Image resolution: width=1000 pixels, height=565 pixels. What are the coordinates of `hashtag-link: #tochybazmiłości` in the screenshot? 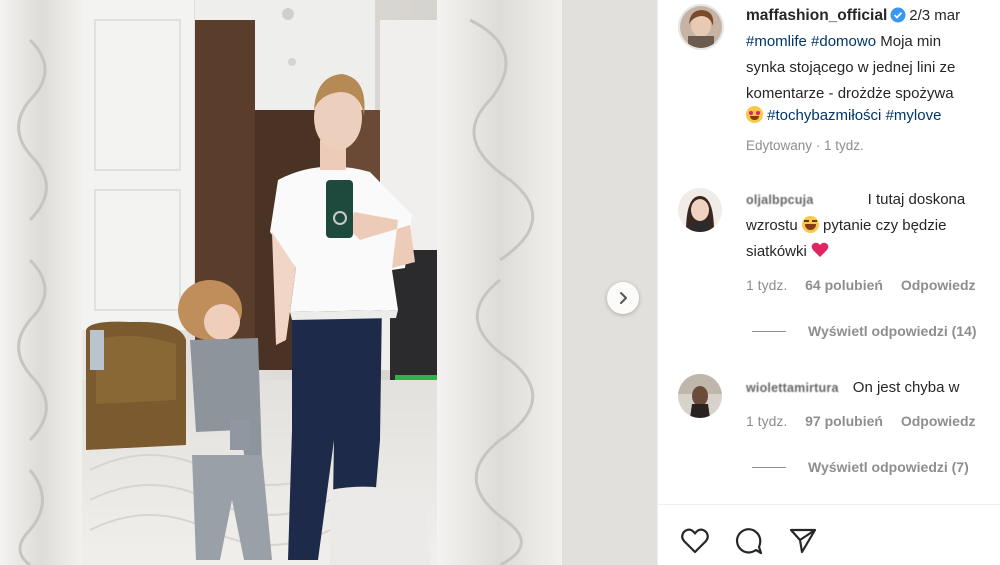 It's located at (824, 115).